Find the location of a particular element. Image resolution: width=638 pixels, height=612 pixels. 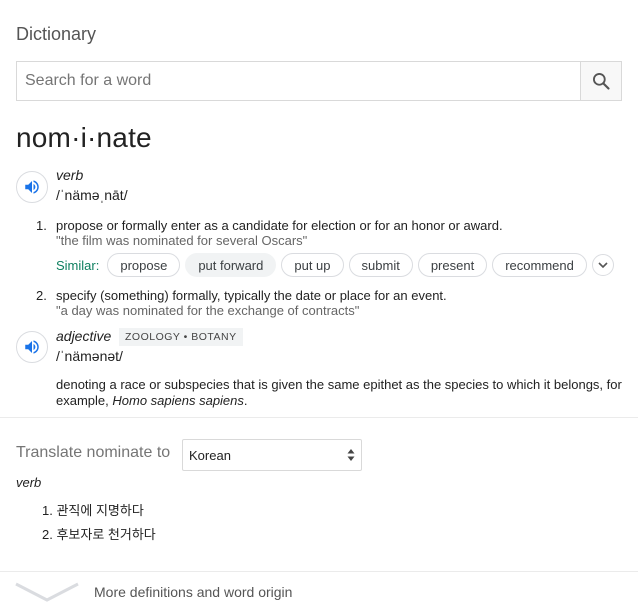

search-box is located at coordinates (319, 81).